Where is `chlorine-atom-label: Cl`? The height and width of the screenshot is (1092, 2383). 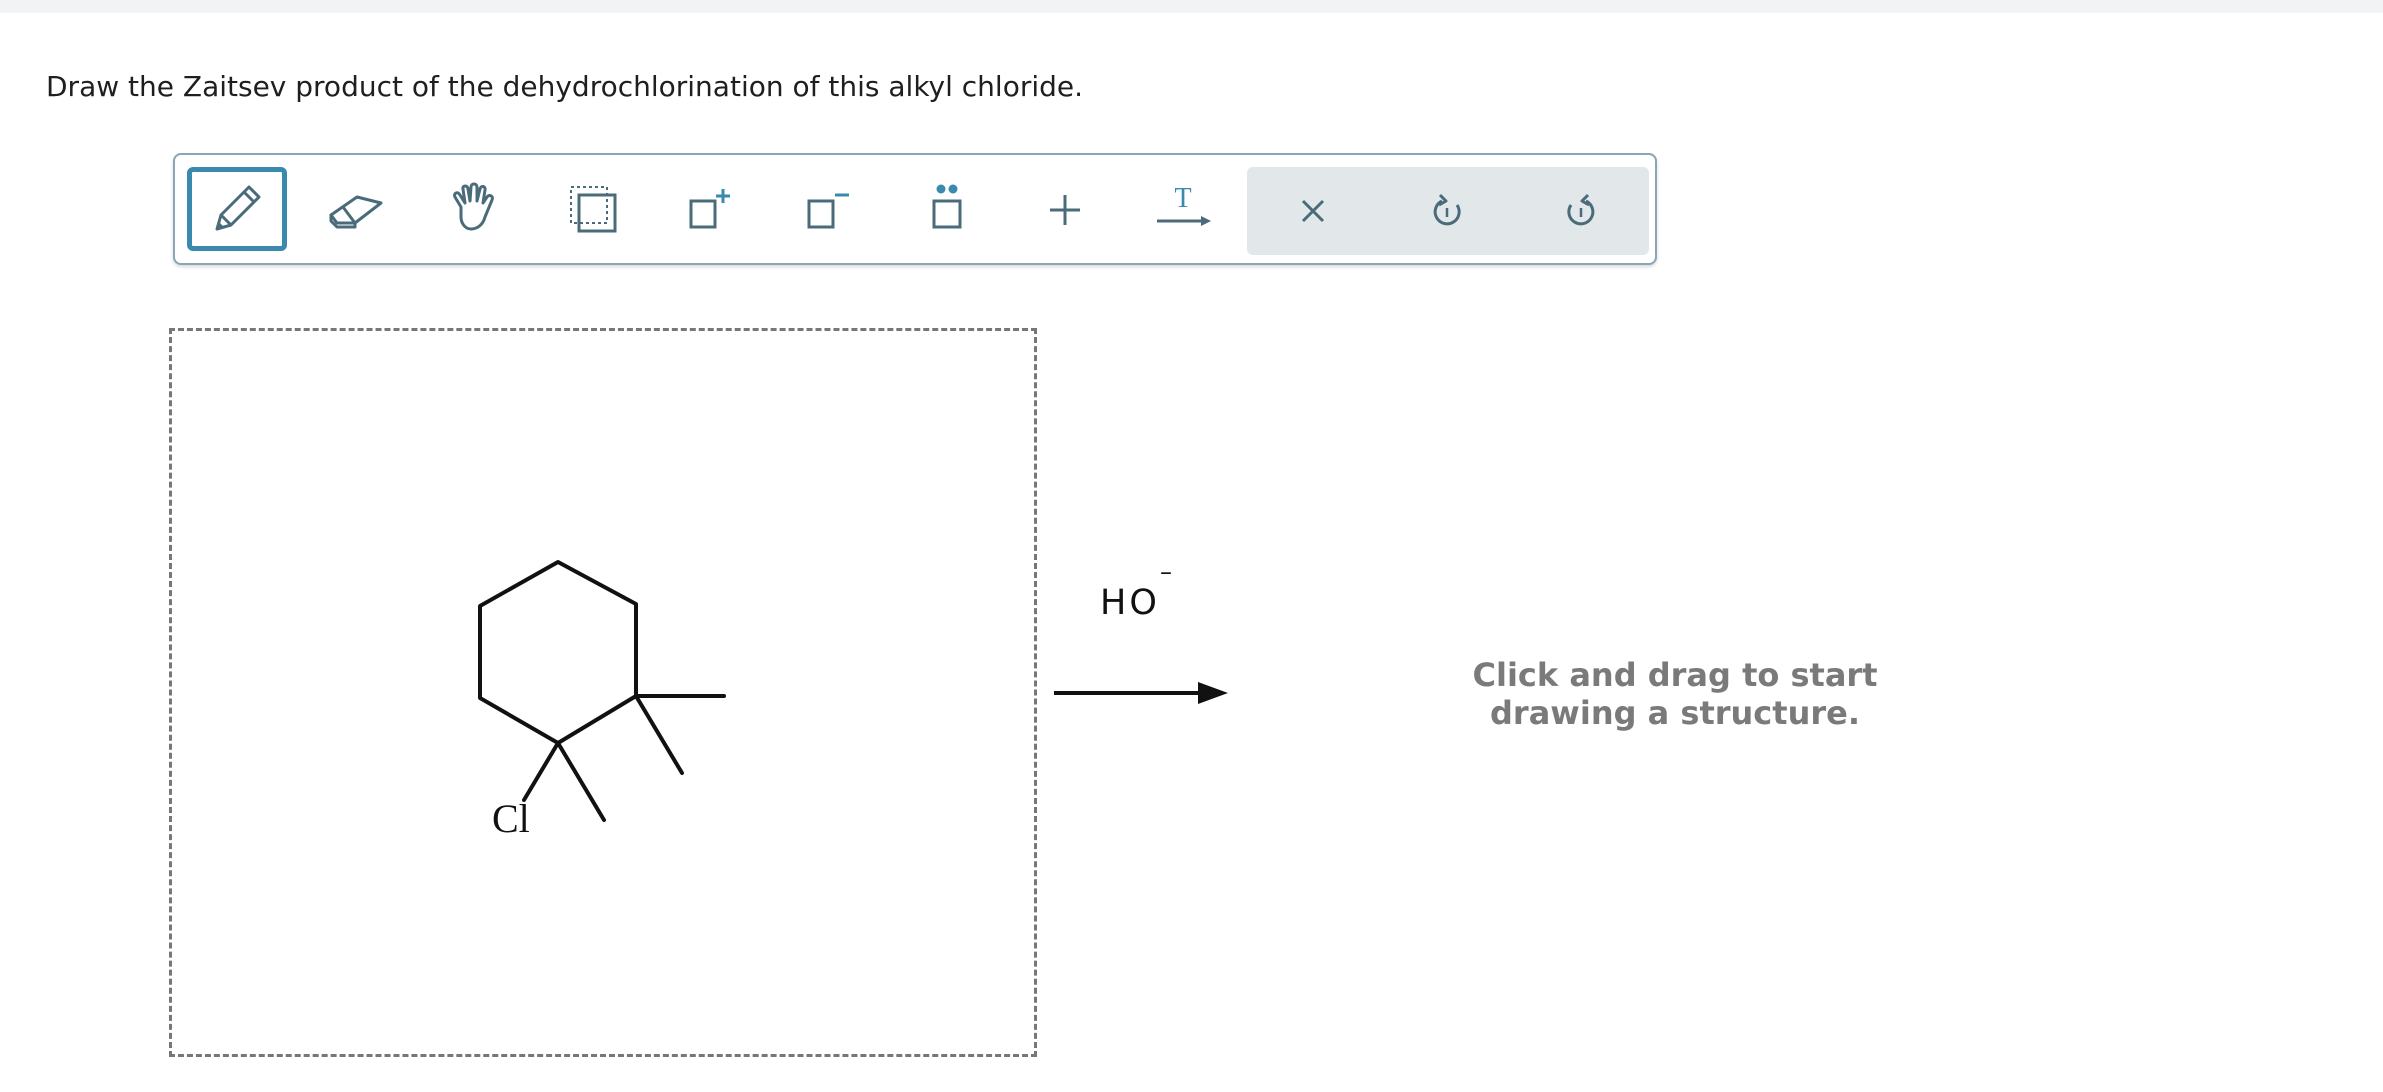 chlorine-atom-label: Cl is located at coordinates (511, 818).